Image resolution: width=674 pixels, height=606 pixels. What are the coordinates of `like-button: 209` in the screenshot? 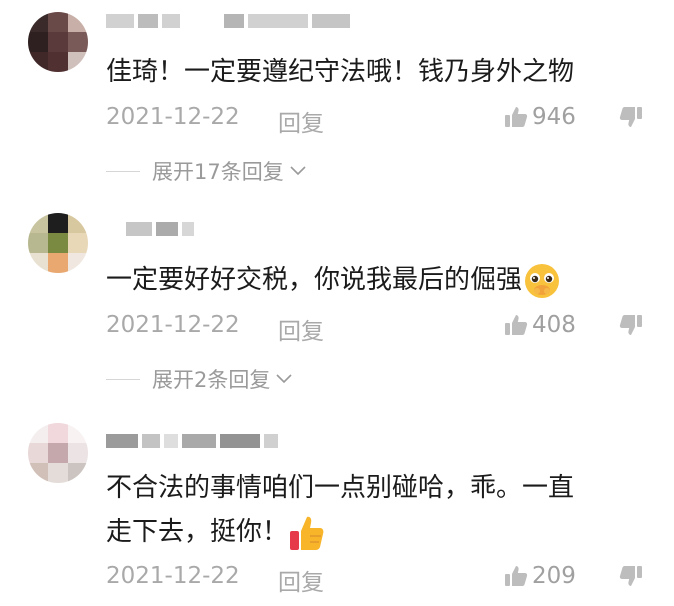 It's located at (540, 576).